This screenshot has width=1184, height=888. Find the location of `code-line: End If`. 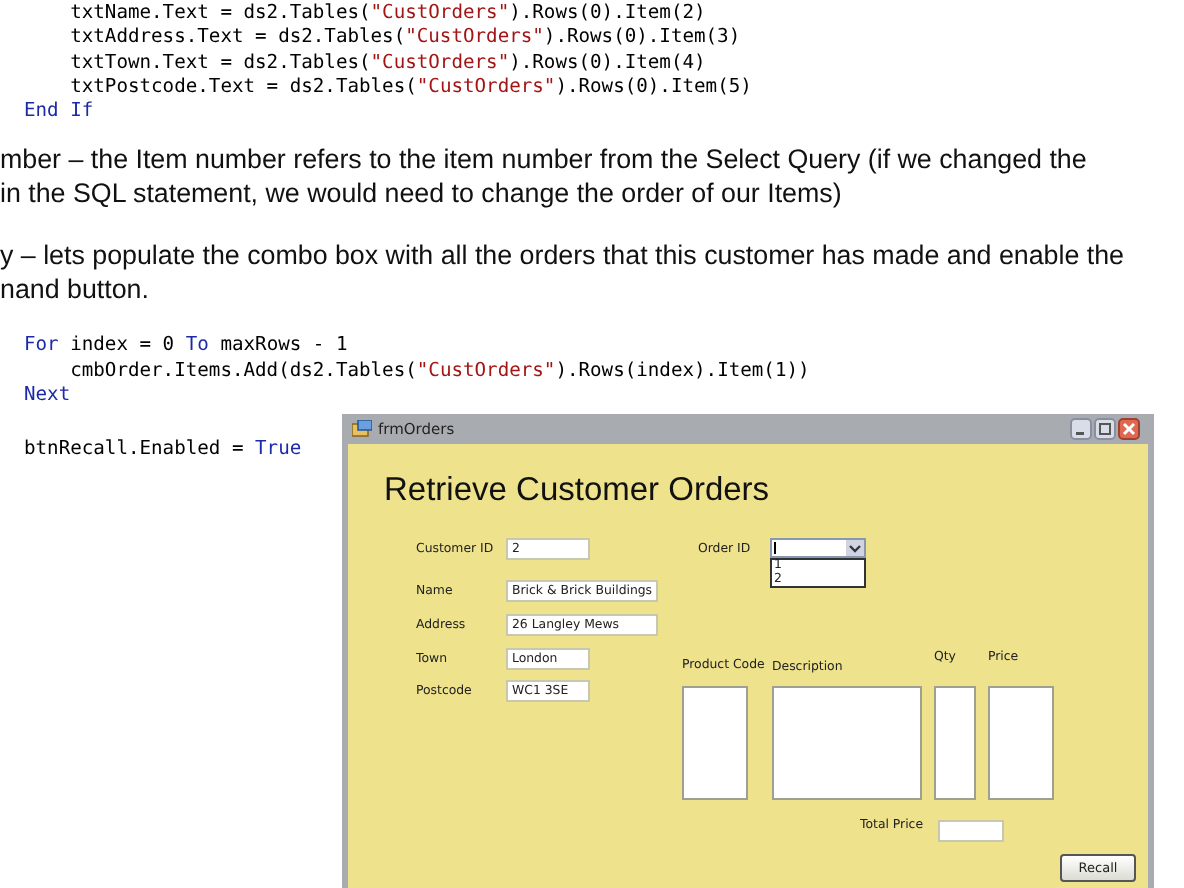

code-line: End If is located at coordinates (59, 112).